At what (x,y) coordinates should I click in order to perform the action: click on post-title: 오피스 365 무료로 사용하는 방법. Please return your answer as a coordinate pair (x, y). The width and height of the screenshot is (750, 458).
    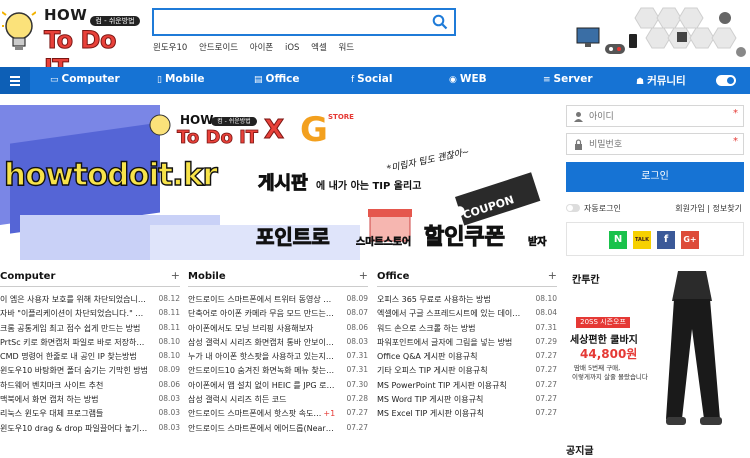
    Looking at the image, I should click on (451, 299).